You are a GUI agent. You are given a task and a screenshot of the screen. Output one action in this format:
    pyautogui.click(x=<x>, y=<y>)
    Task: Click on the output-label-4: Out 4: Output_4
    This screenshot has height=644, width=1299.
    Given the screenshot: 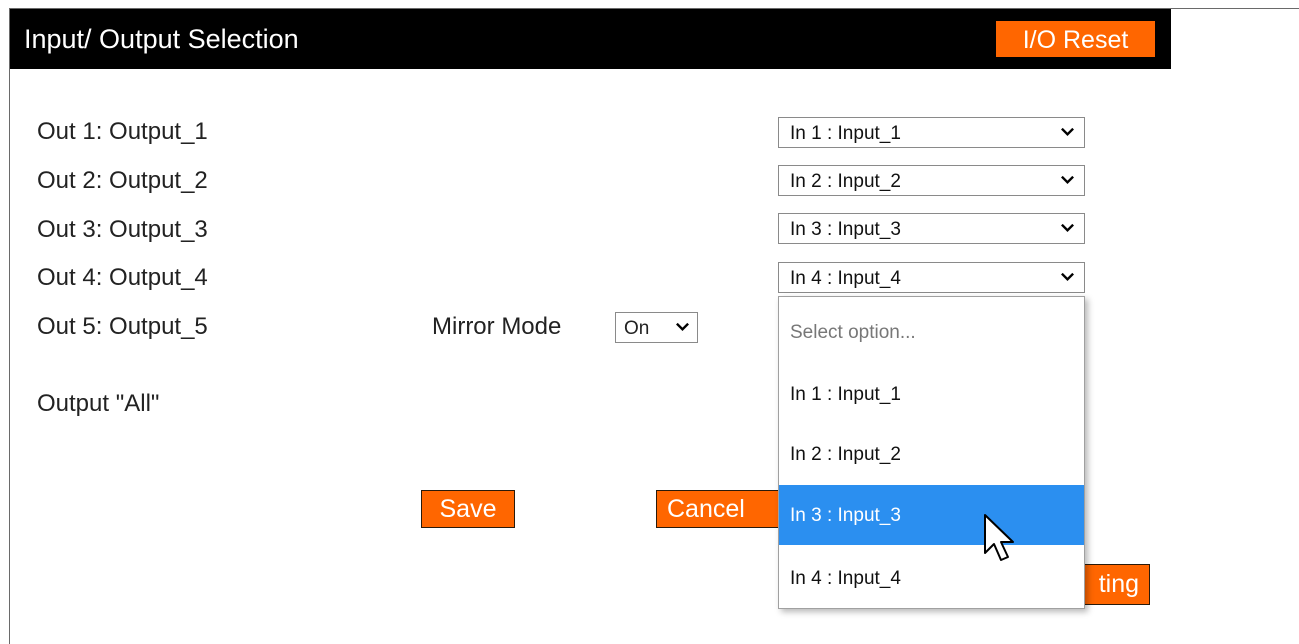 What is the action you would take?
    pyautogui.click(x=122, y=277)
    